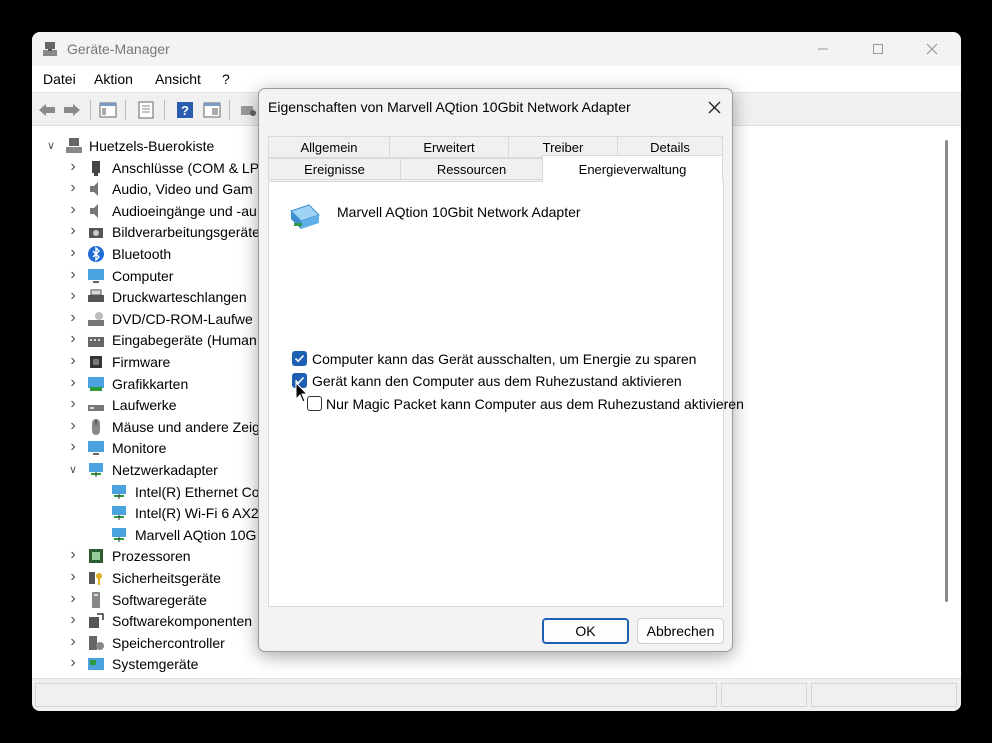  I want to click on tab-energieverwaltung: Energieverwaltung, so click(632, 168).